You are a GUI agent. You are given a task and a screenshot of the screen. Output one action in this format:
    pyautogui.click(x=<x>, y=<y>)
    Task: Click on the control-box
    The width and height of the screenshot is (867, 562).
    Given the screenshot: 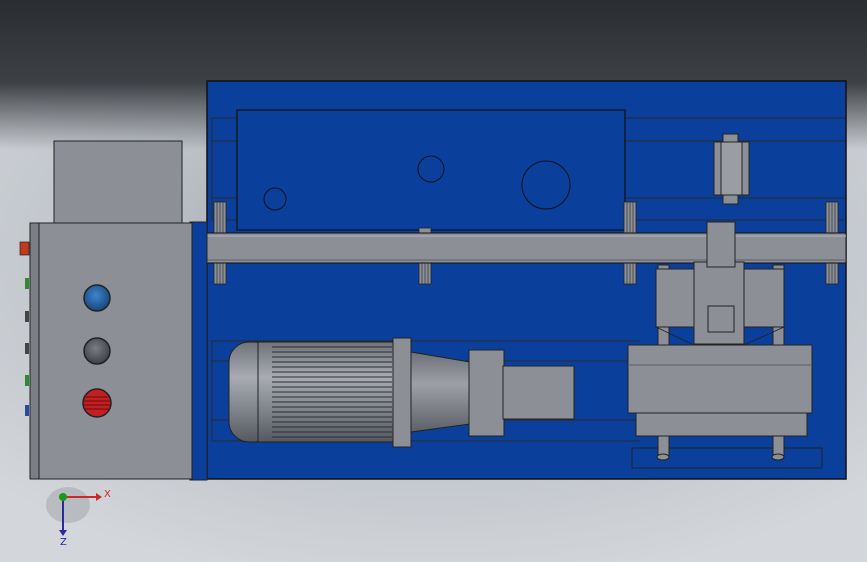 What is the action you would take?
    pyautogui.click(x=113, y=310)
    